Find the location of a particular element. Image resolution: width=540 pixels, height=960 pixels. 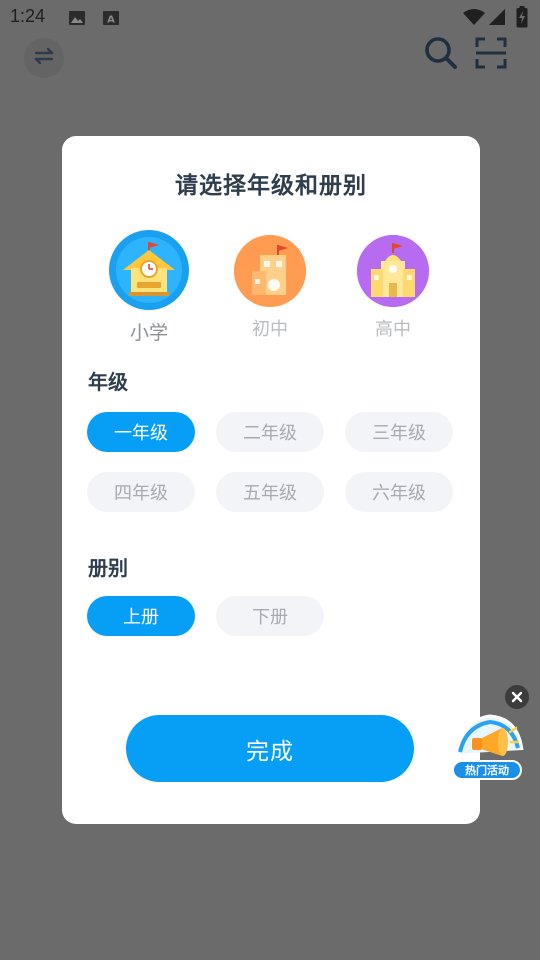

level-option-middle: 初中 is located at coordinates (270, 288).